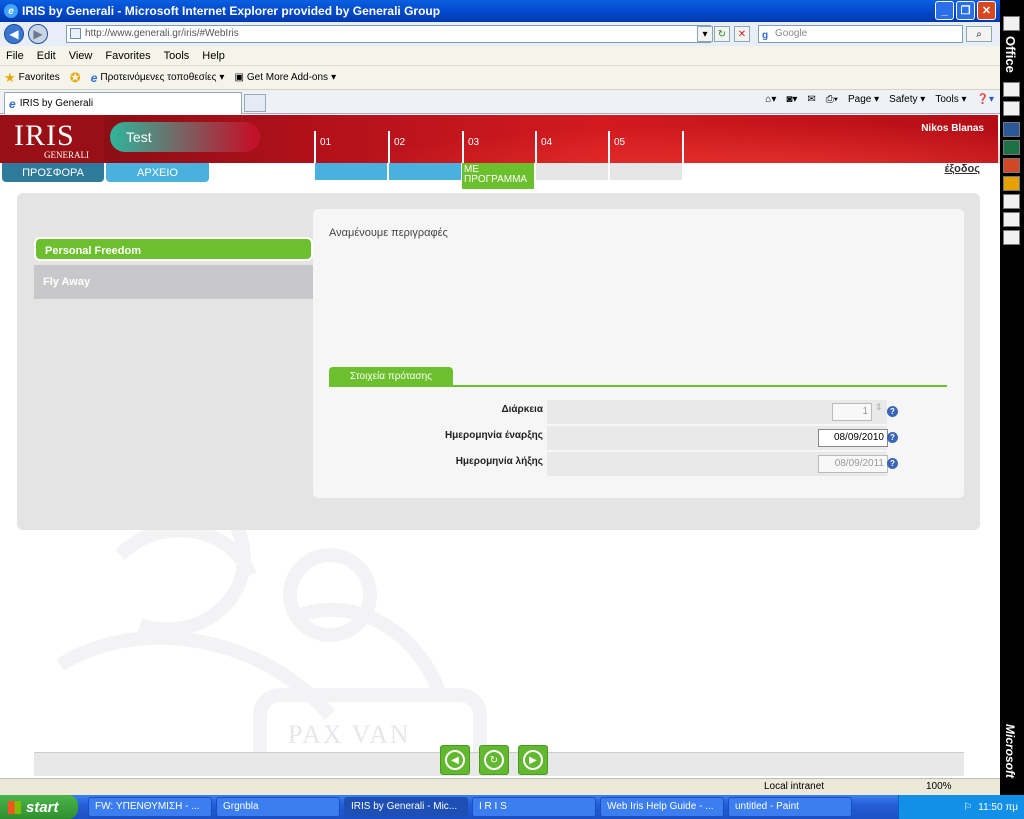 The width and height of the screenshot is (1024, 819). I want to click on menu-view: View, so click(81, 56).